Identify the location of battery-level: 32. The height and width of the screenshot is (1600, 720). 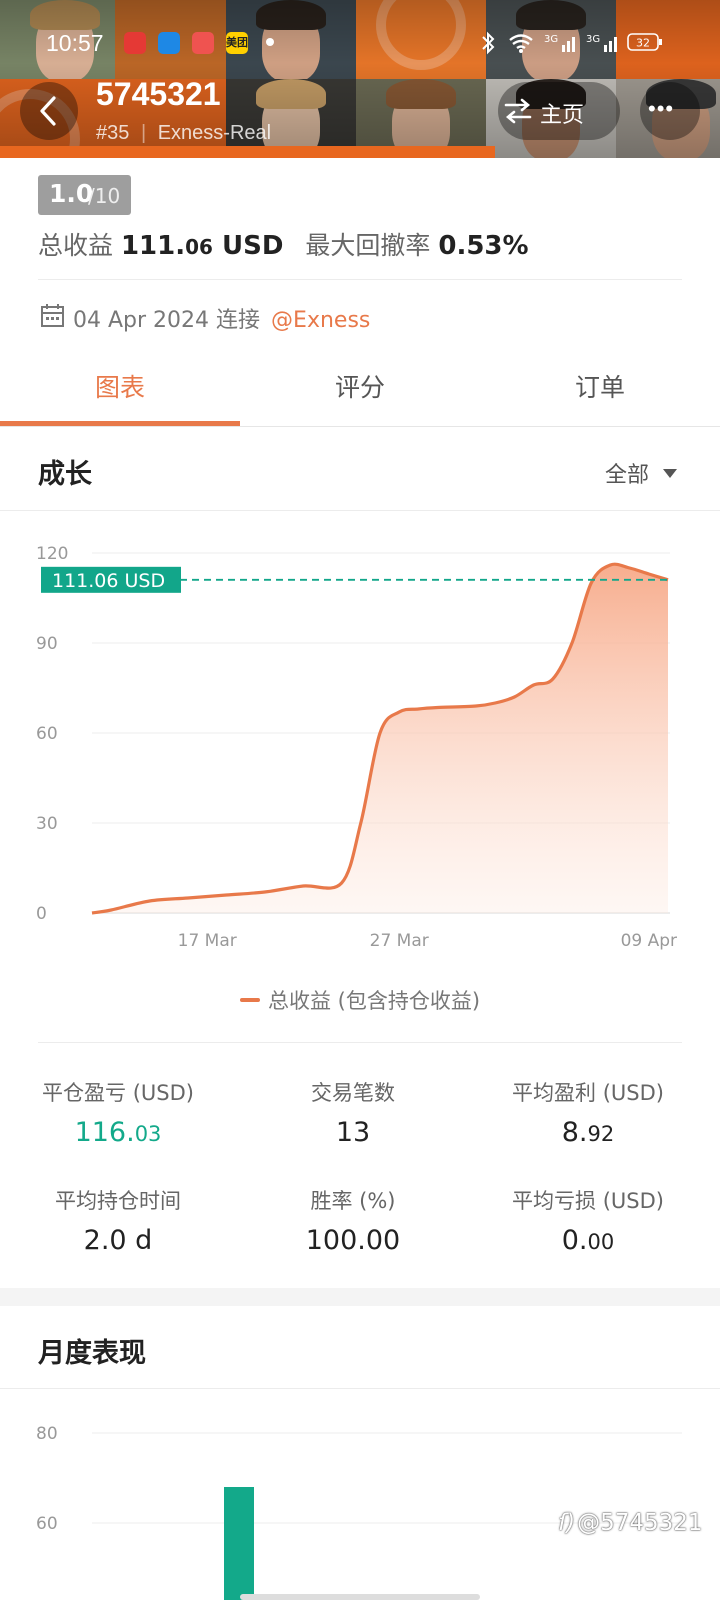
(643, 43).